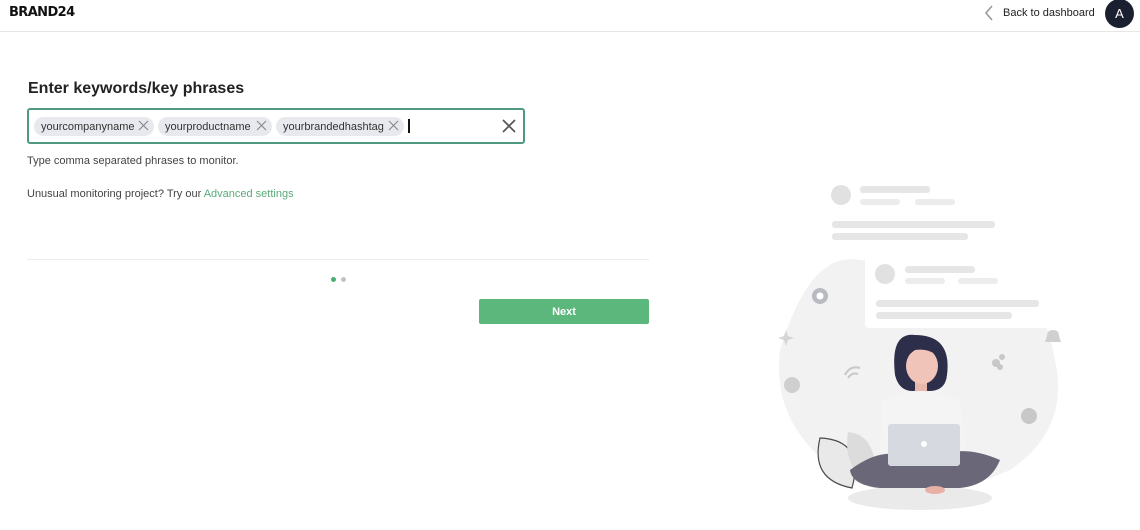 The width and height of the screenshot is (1140, 530). I want to click on keyword-chip: yourproductname, so click(215, 126).